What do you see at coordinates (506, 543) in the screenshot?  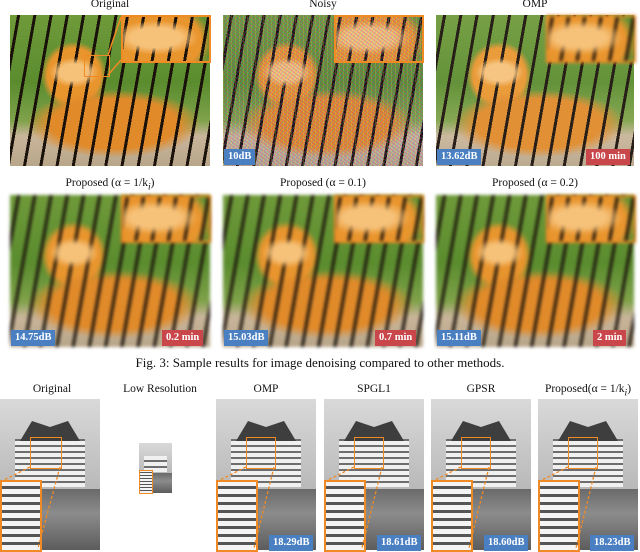 I see `psnr-badge: 18.60dB` at bounding box center [506, 543].